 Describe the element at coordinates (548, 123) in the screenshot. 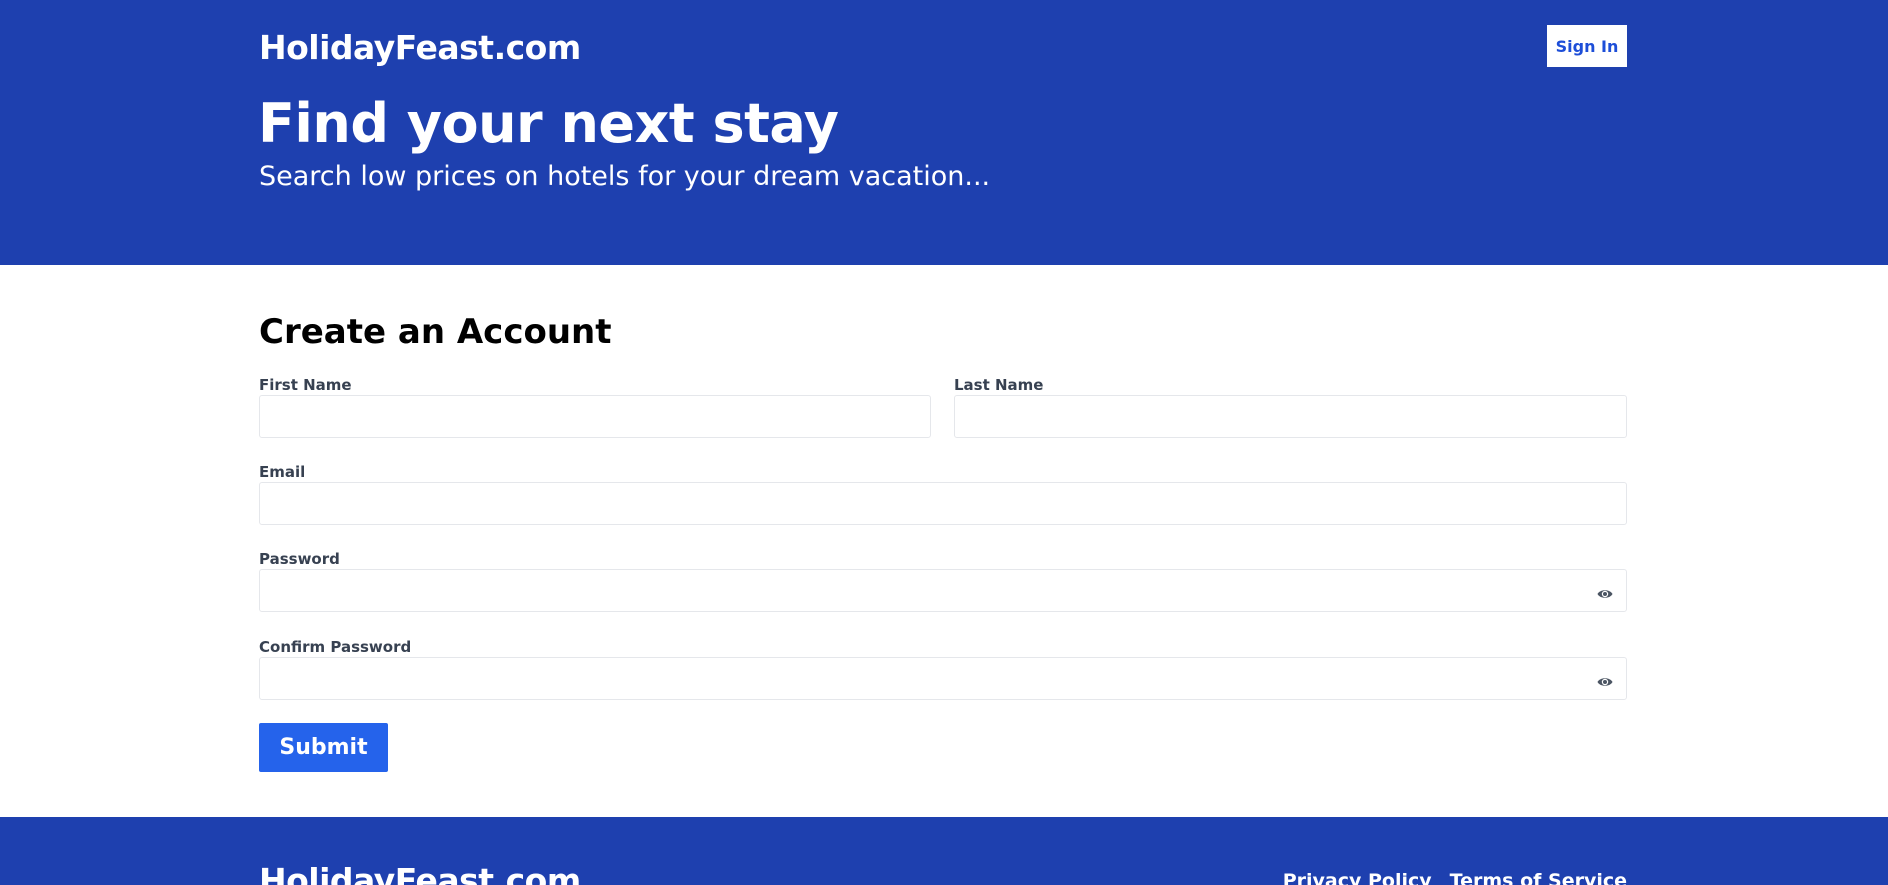

I see `hero-title: Find your next stay` at that location.